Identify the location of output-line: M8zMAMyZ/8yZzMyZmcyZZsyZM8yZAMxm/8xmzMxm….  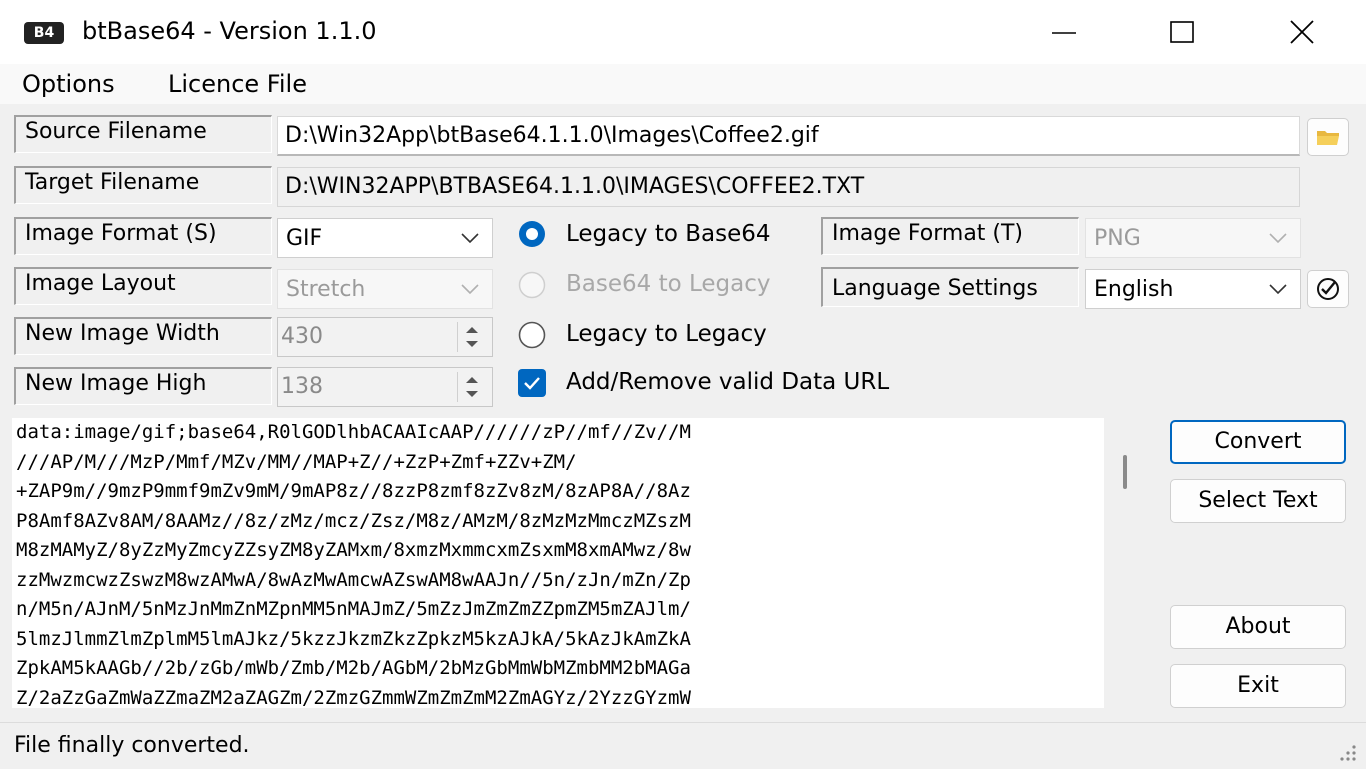
(353, 550).